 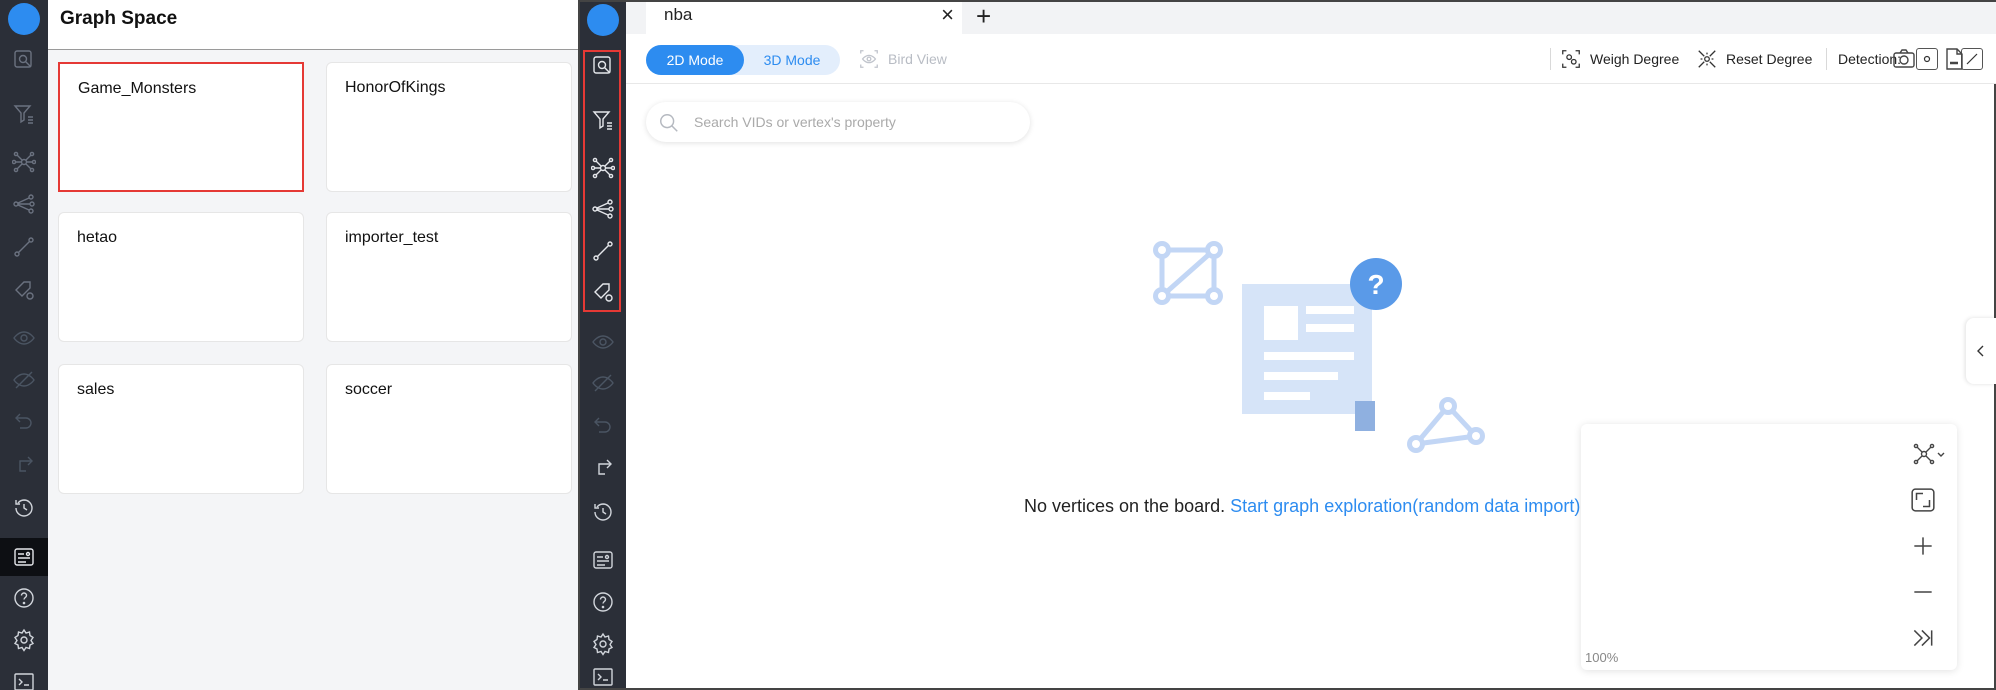 I want to click on left-sidebar, so click(x=24, y=345).